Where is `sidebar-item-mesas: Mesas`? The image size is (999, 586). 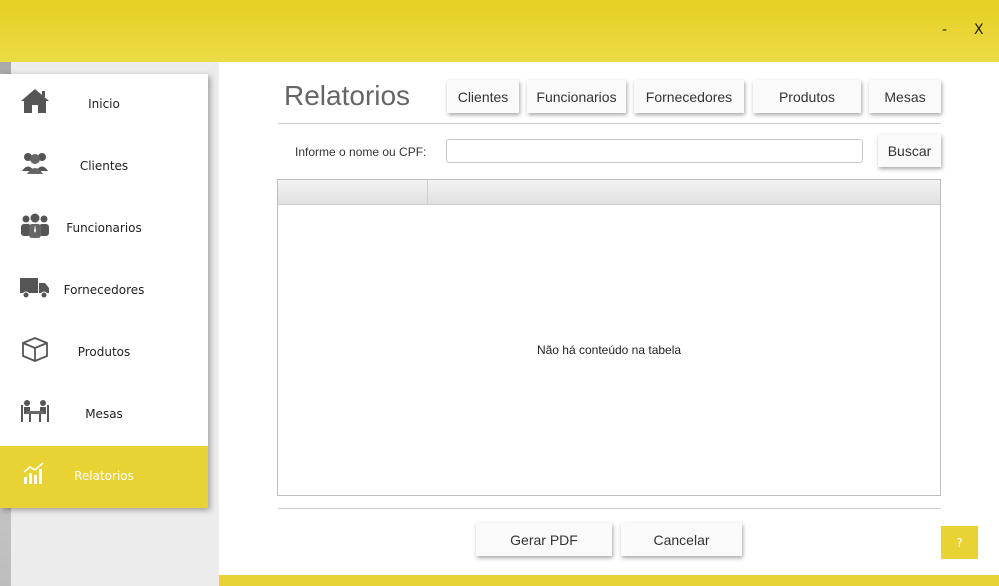
sidebar-item-mesas: Mesas is located at coordinates (104, 415).